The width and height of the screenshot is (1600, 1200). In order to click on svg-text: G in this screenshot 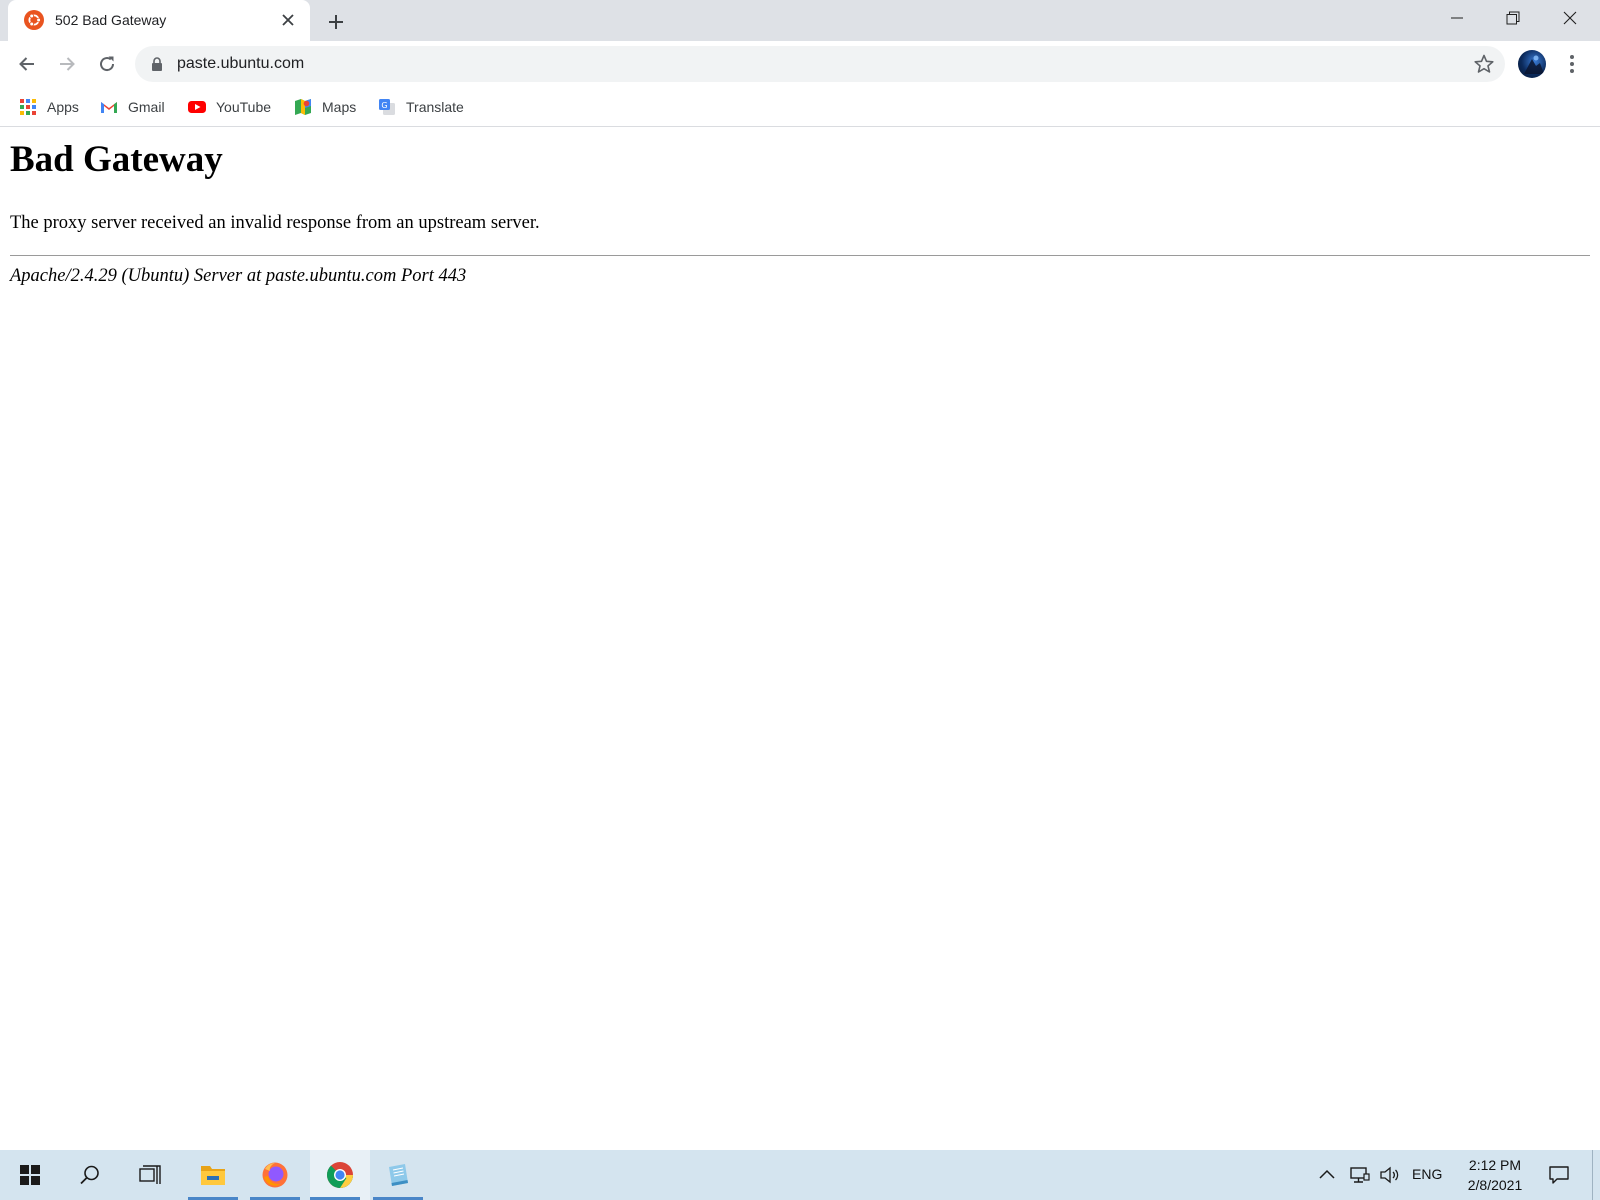, I will do `click(384, 105)`.